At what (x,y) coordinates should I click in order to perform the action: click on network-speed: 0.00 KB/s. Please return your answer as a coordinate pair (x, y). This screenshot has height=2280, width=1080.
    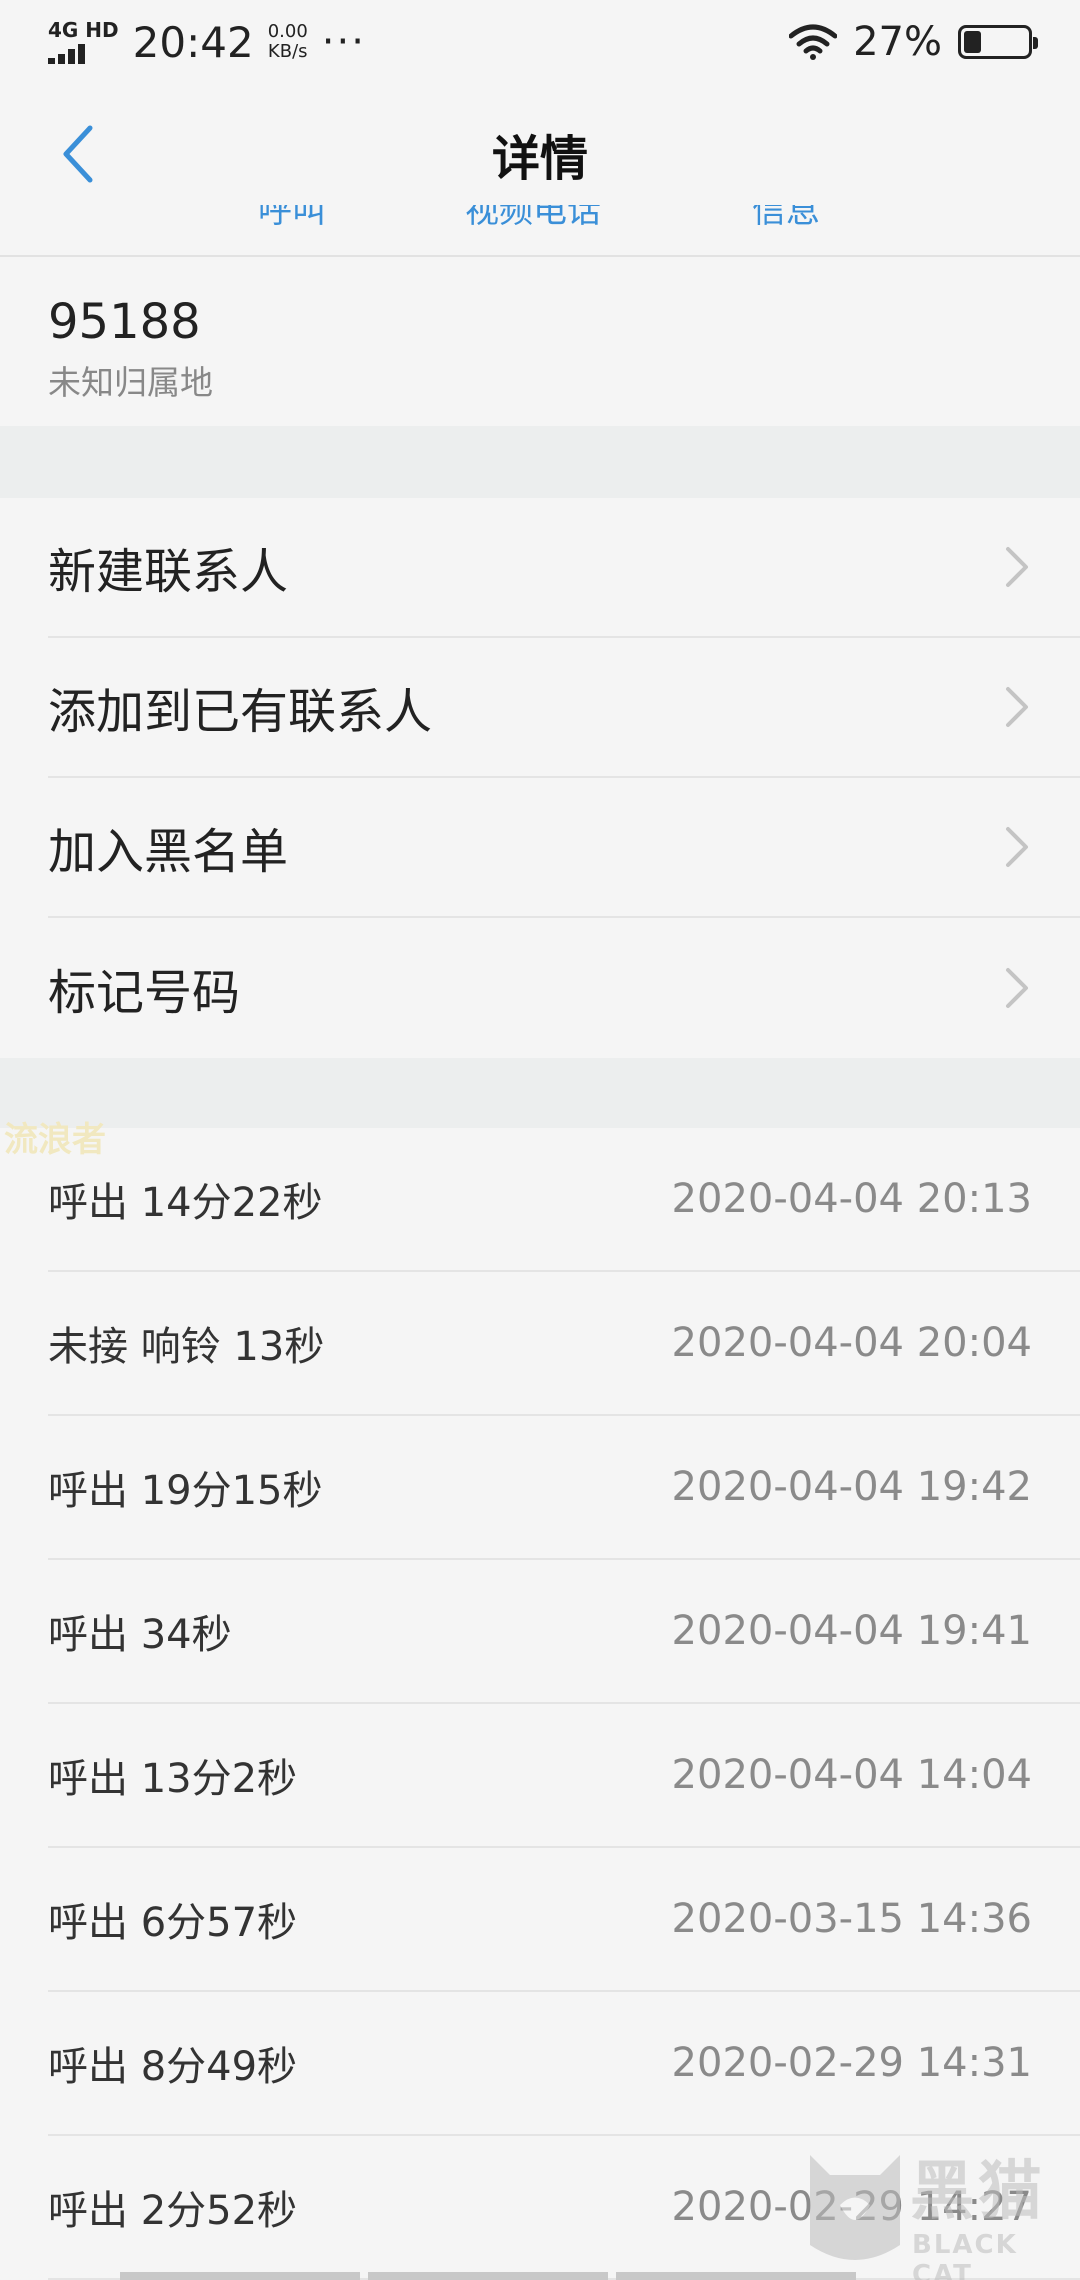
    Looking at the image, I should click on (288, 42).